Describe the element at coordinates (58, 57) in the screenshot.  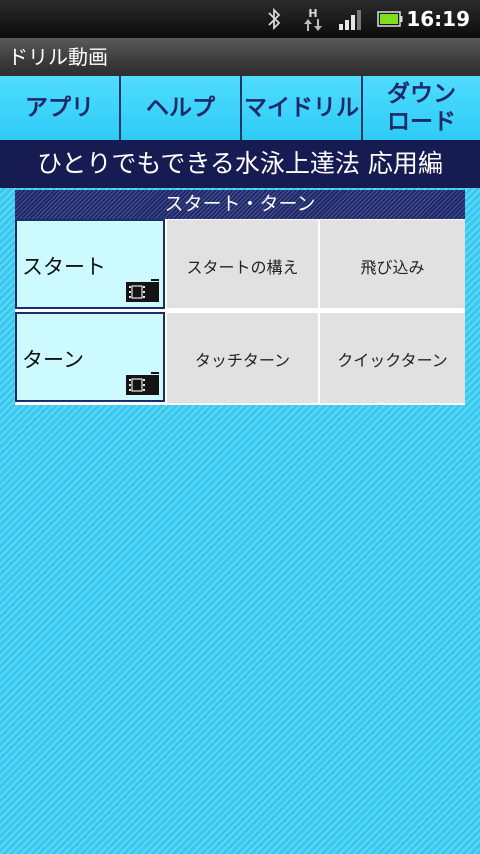
I see `app-title: ドリル動画` at that location.